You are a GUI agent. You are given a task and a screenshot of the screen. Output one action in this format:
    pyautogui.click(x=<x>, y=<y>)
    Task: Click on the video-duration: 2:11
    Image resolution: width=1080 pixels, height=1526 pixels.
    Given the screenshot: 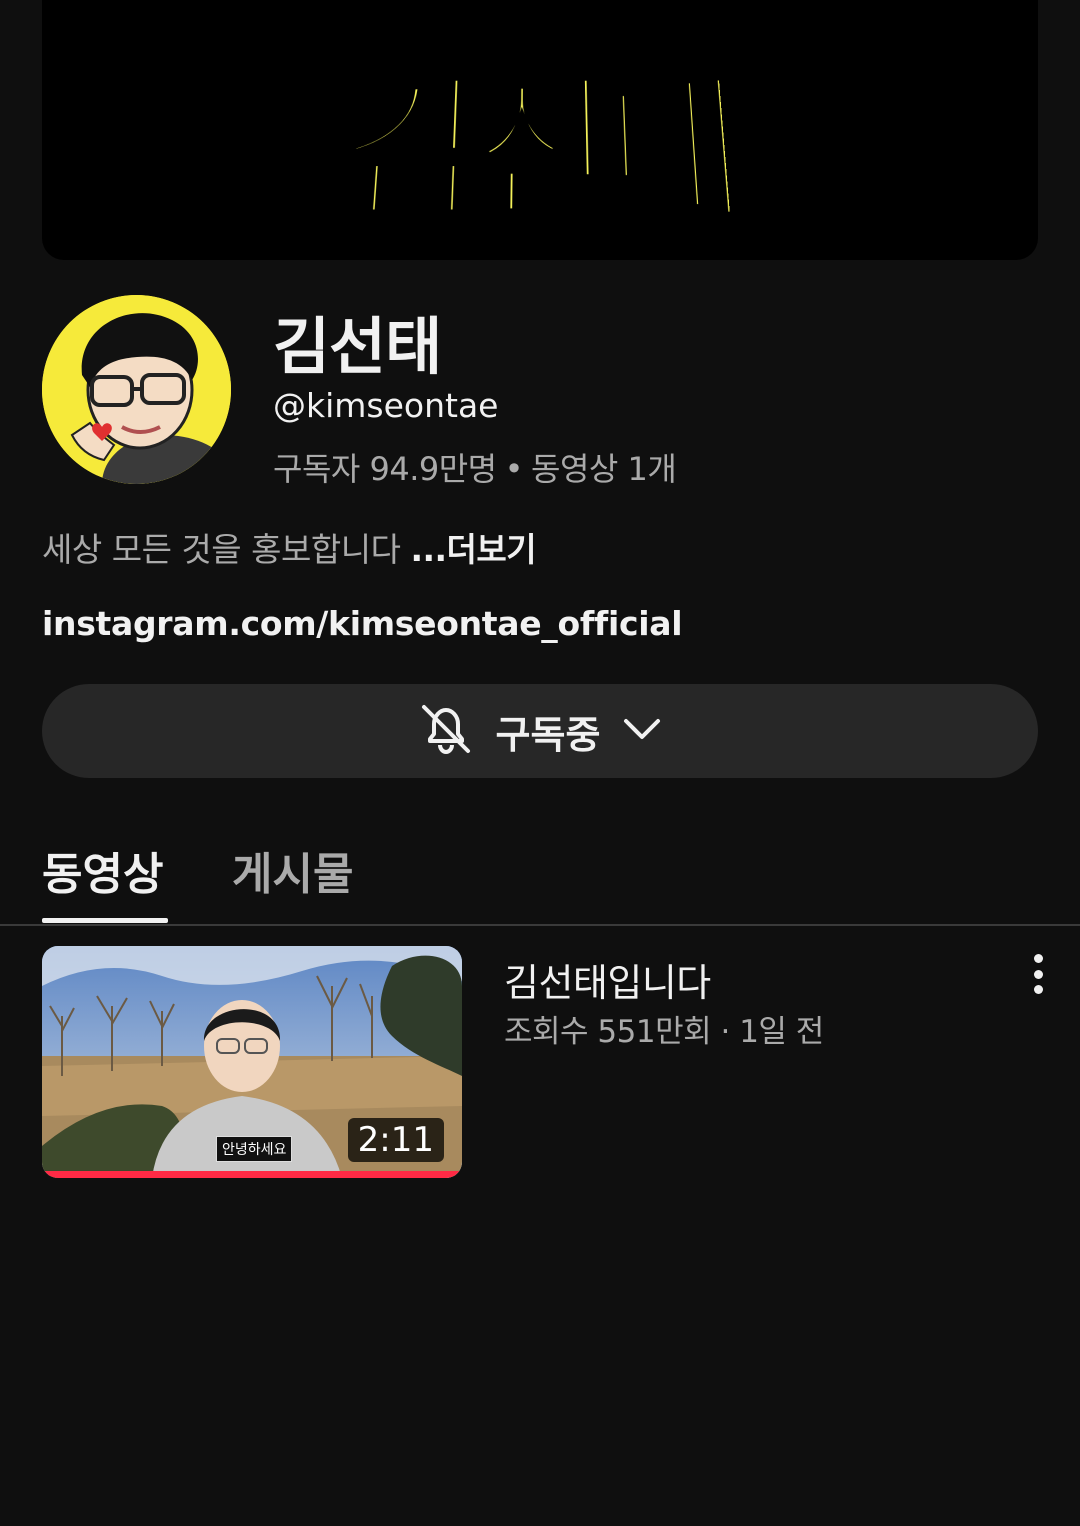 What is the action you would take?
    pyautogui.click(x=395, y=1140)
    